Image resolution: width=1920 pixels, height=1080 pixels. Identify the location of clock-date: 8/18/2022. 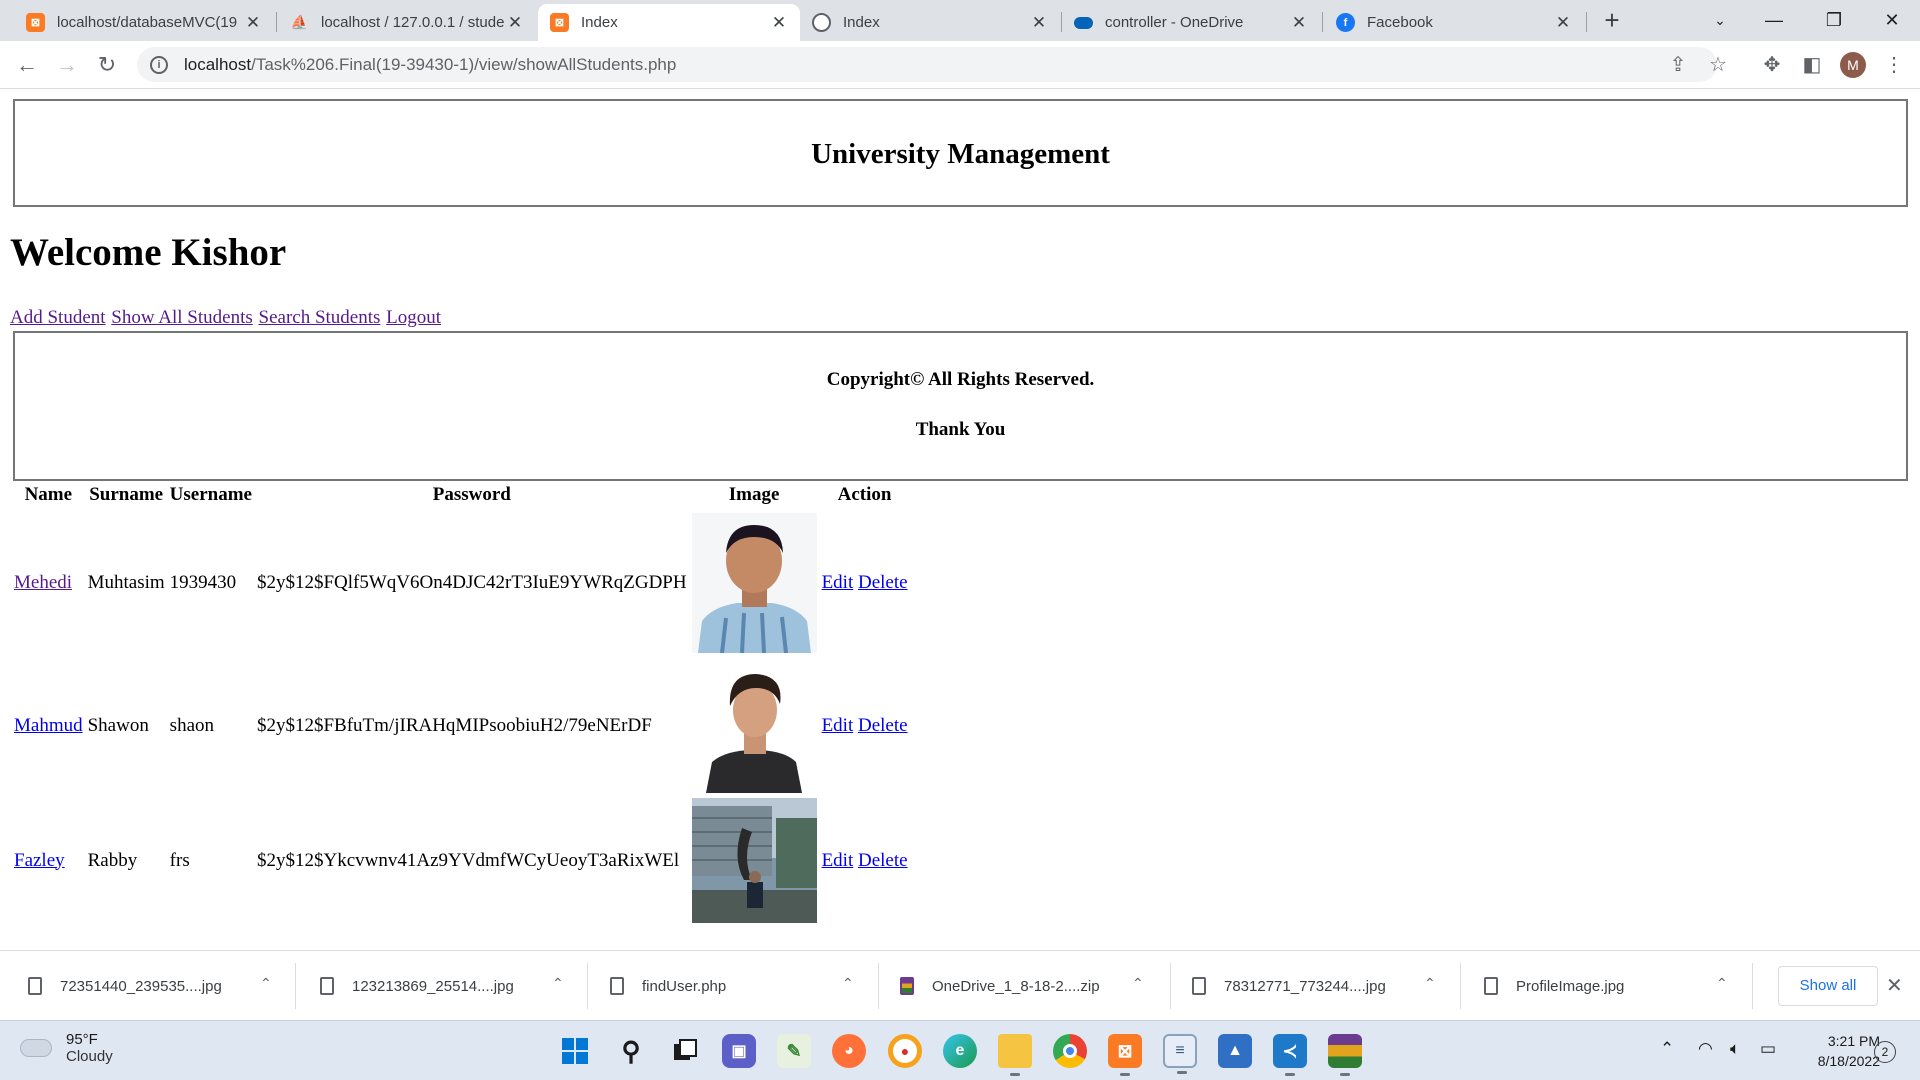
(1848, 1061).